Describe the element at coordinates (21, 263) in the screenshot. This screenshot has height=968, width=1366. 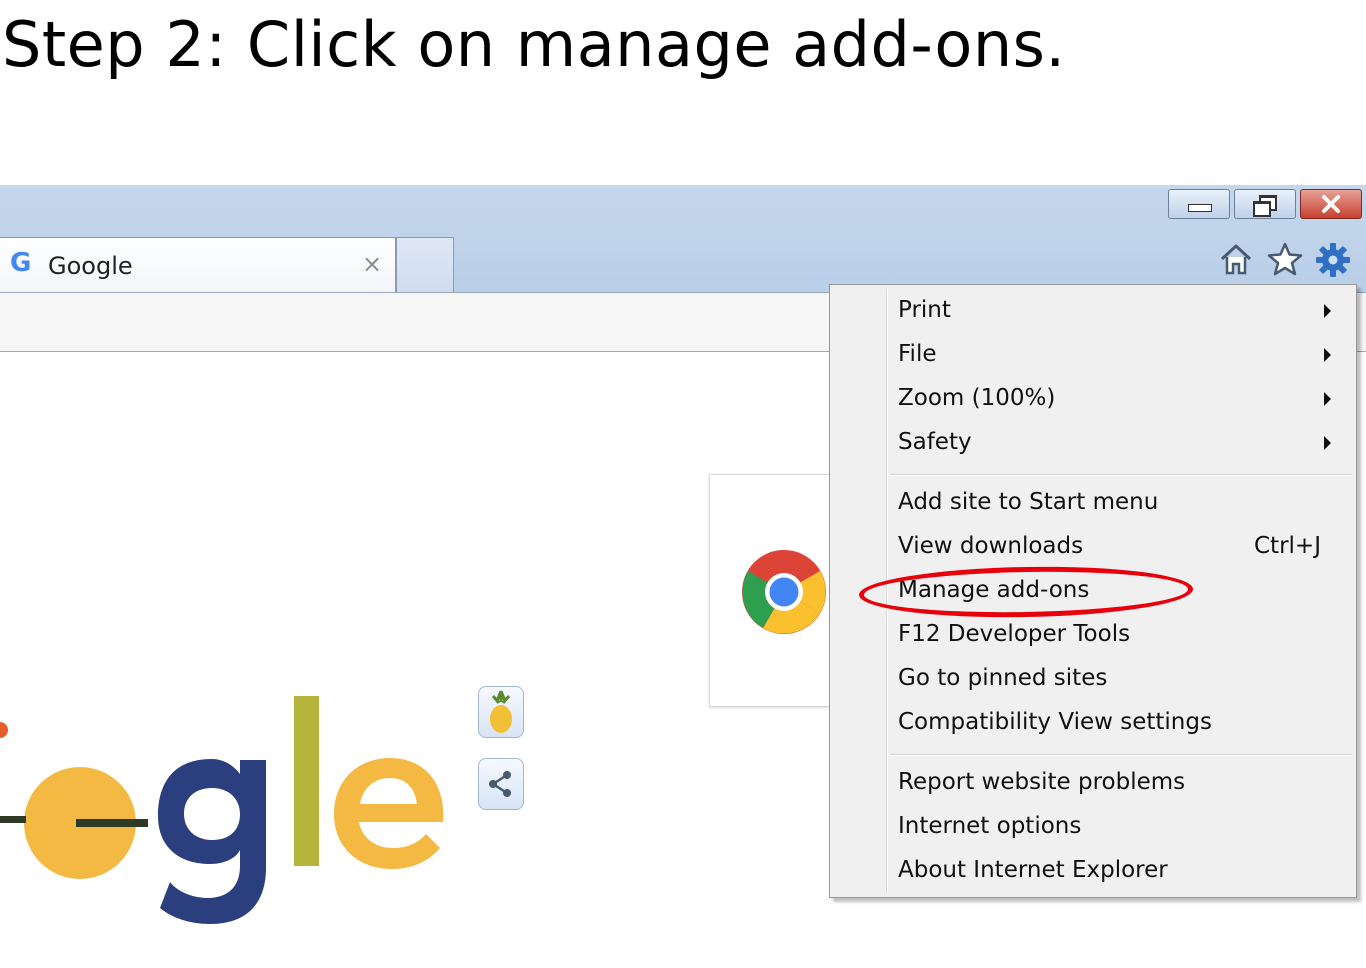
I see `google-favicon-icon: G` at that location.